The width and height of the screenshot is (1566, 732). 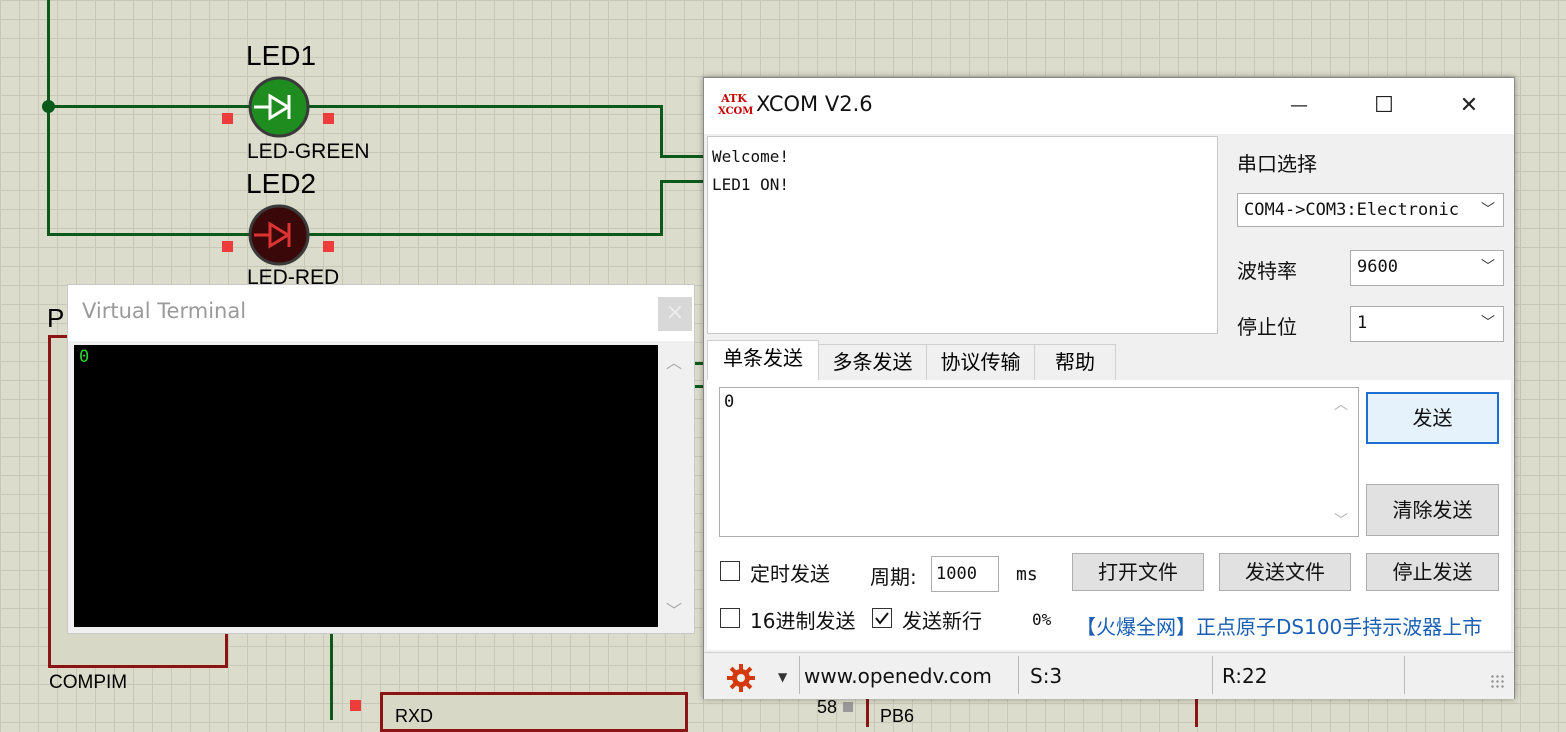 I want to click on led1-terminal-left, so click(x=227, y=118).